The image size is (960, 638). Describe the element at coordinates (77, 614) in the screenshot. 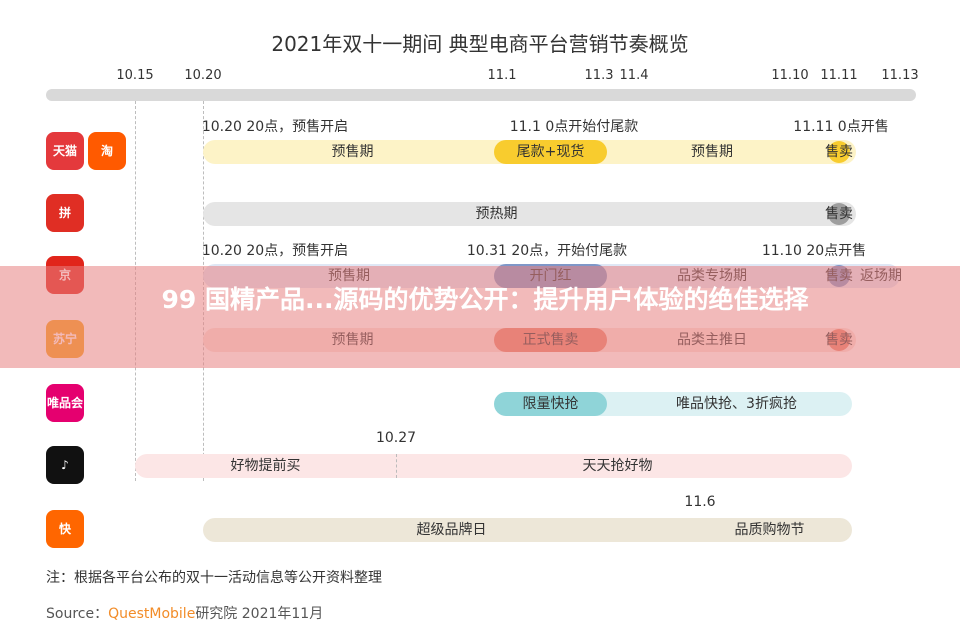

I see `source-prefix: Source：` at that location.